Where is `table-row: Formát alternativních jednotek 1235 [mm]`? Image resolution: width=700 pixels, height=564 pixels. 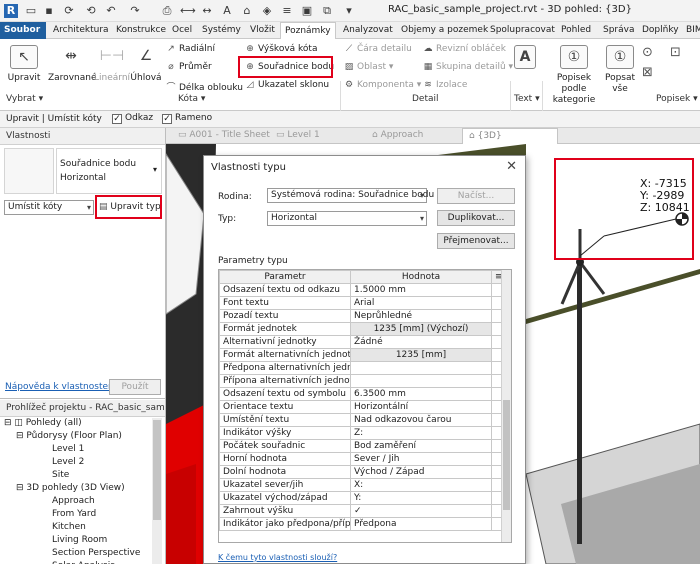
table-row: Formát alternativních jednotek 1235 [mm] is located at coordinates (360, 355).